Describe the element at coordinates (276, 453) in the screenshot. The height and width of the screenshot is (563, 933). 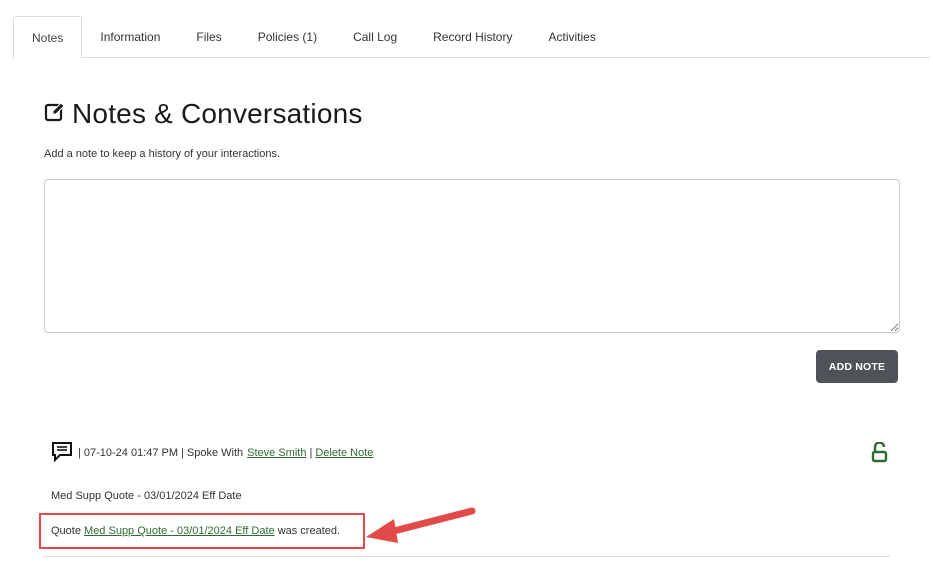
I see `contact-link: Steve Smith` at that location.